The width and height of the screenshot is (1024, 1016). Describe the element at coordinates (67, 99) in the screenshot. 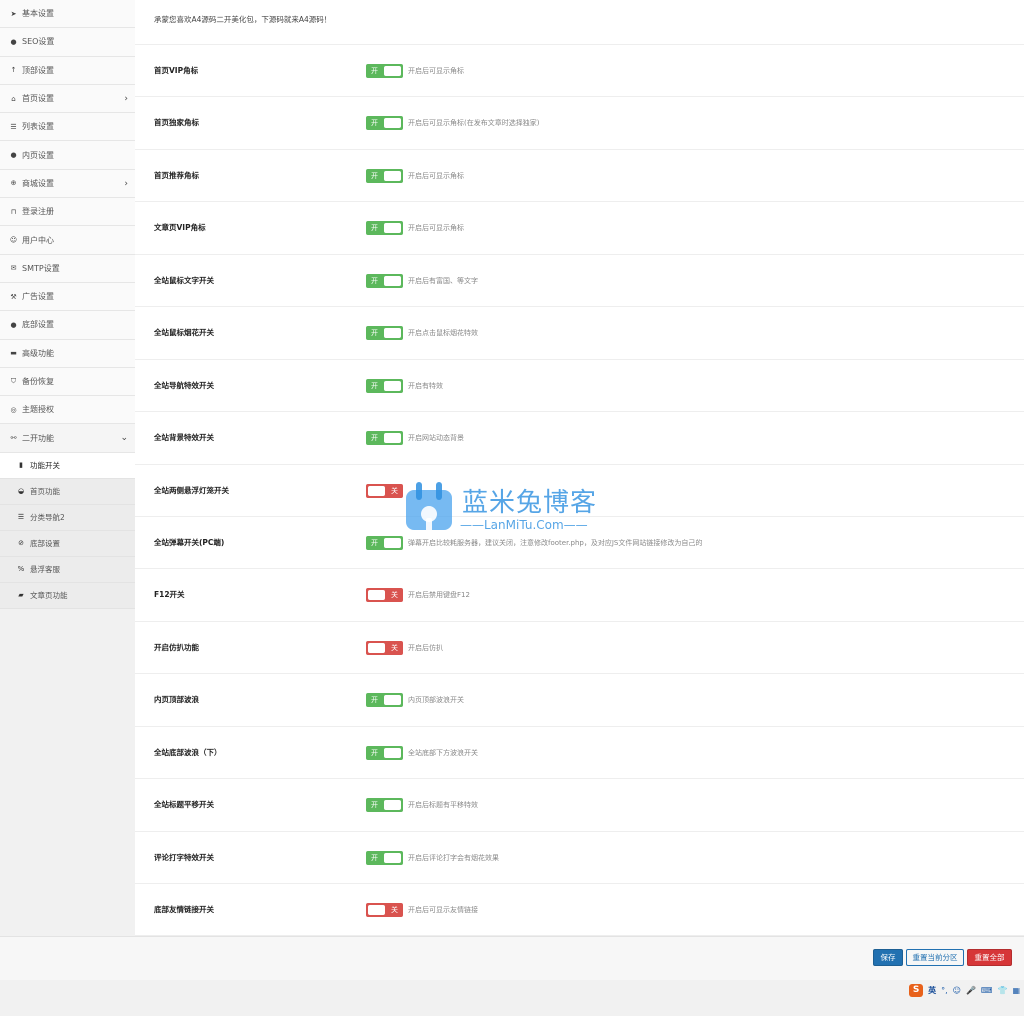

I see `sidebar-item: ⌂ 首页设置 ›` at that location.